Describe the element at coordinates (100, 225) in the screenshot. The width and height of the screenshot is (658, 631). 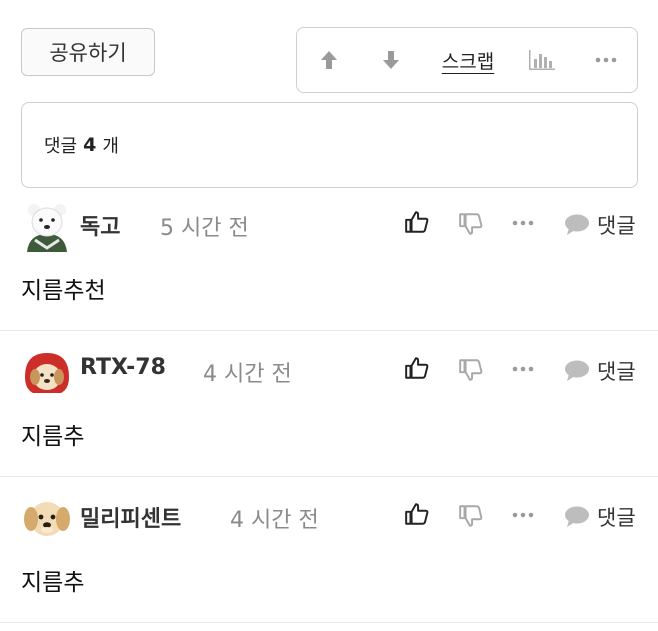
I see `comment-author: 독고` at that location.